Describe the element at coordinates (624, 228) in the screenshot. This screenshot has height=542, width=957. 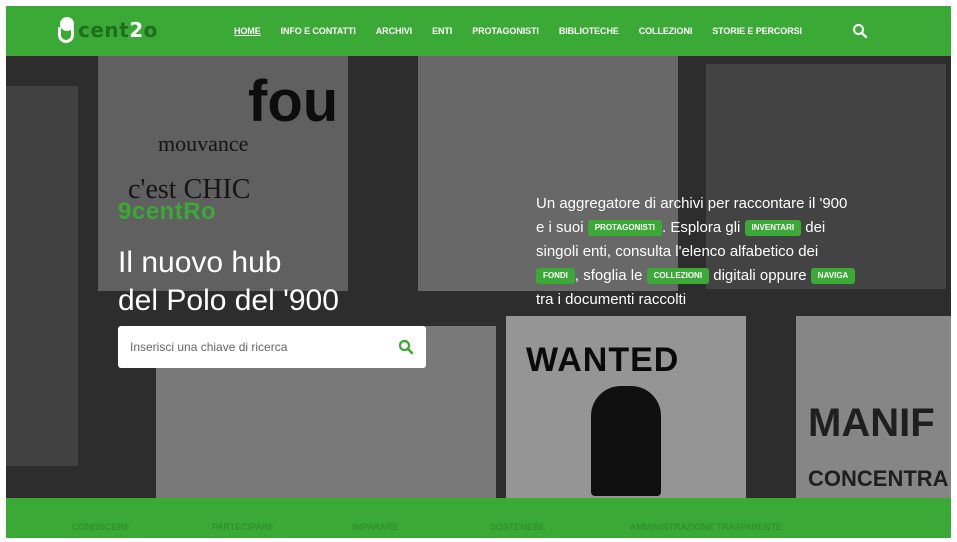
I see `tag-protagonisti: PROTAGONISTI` at that location.